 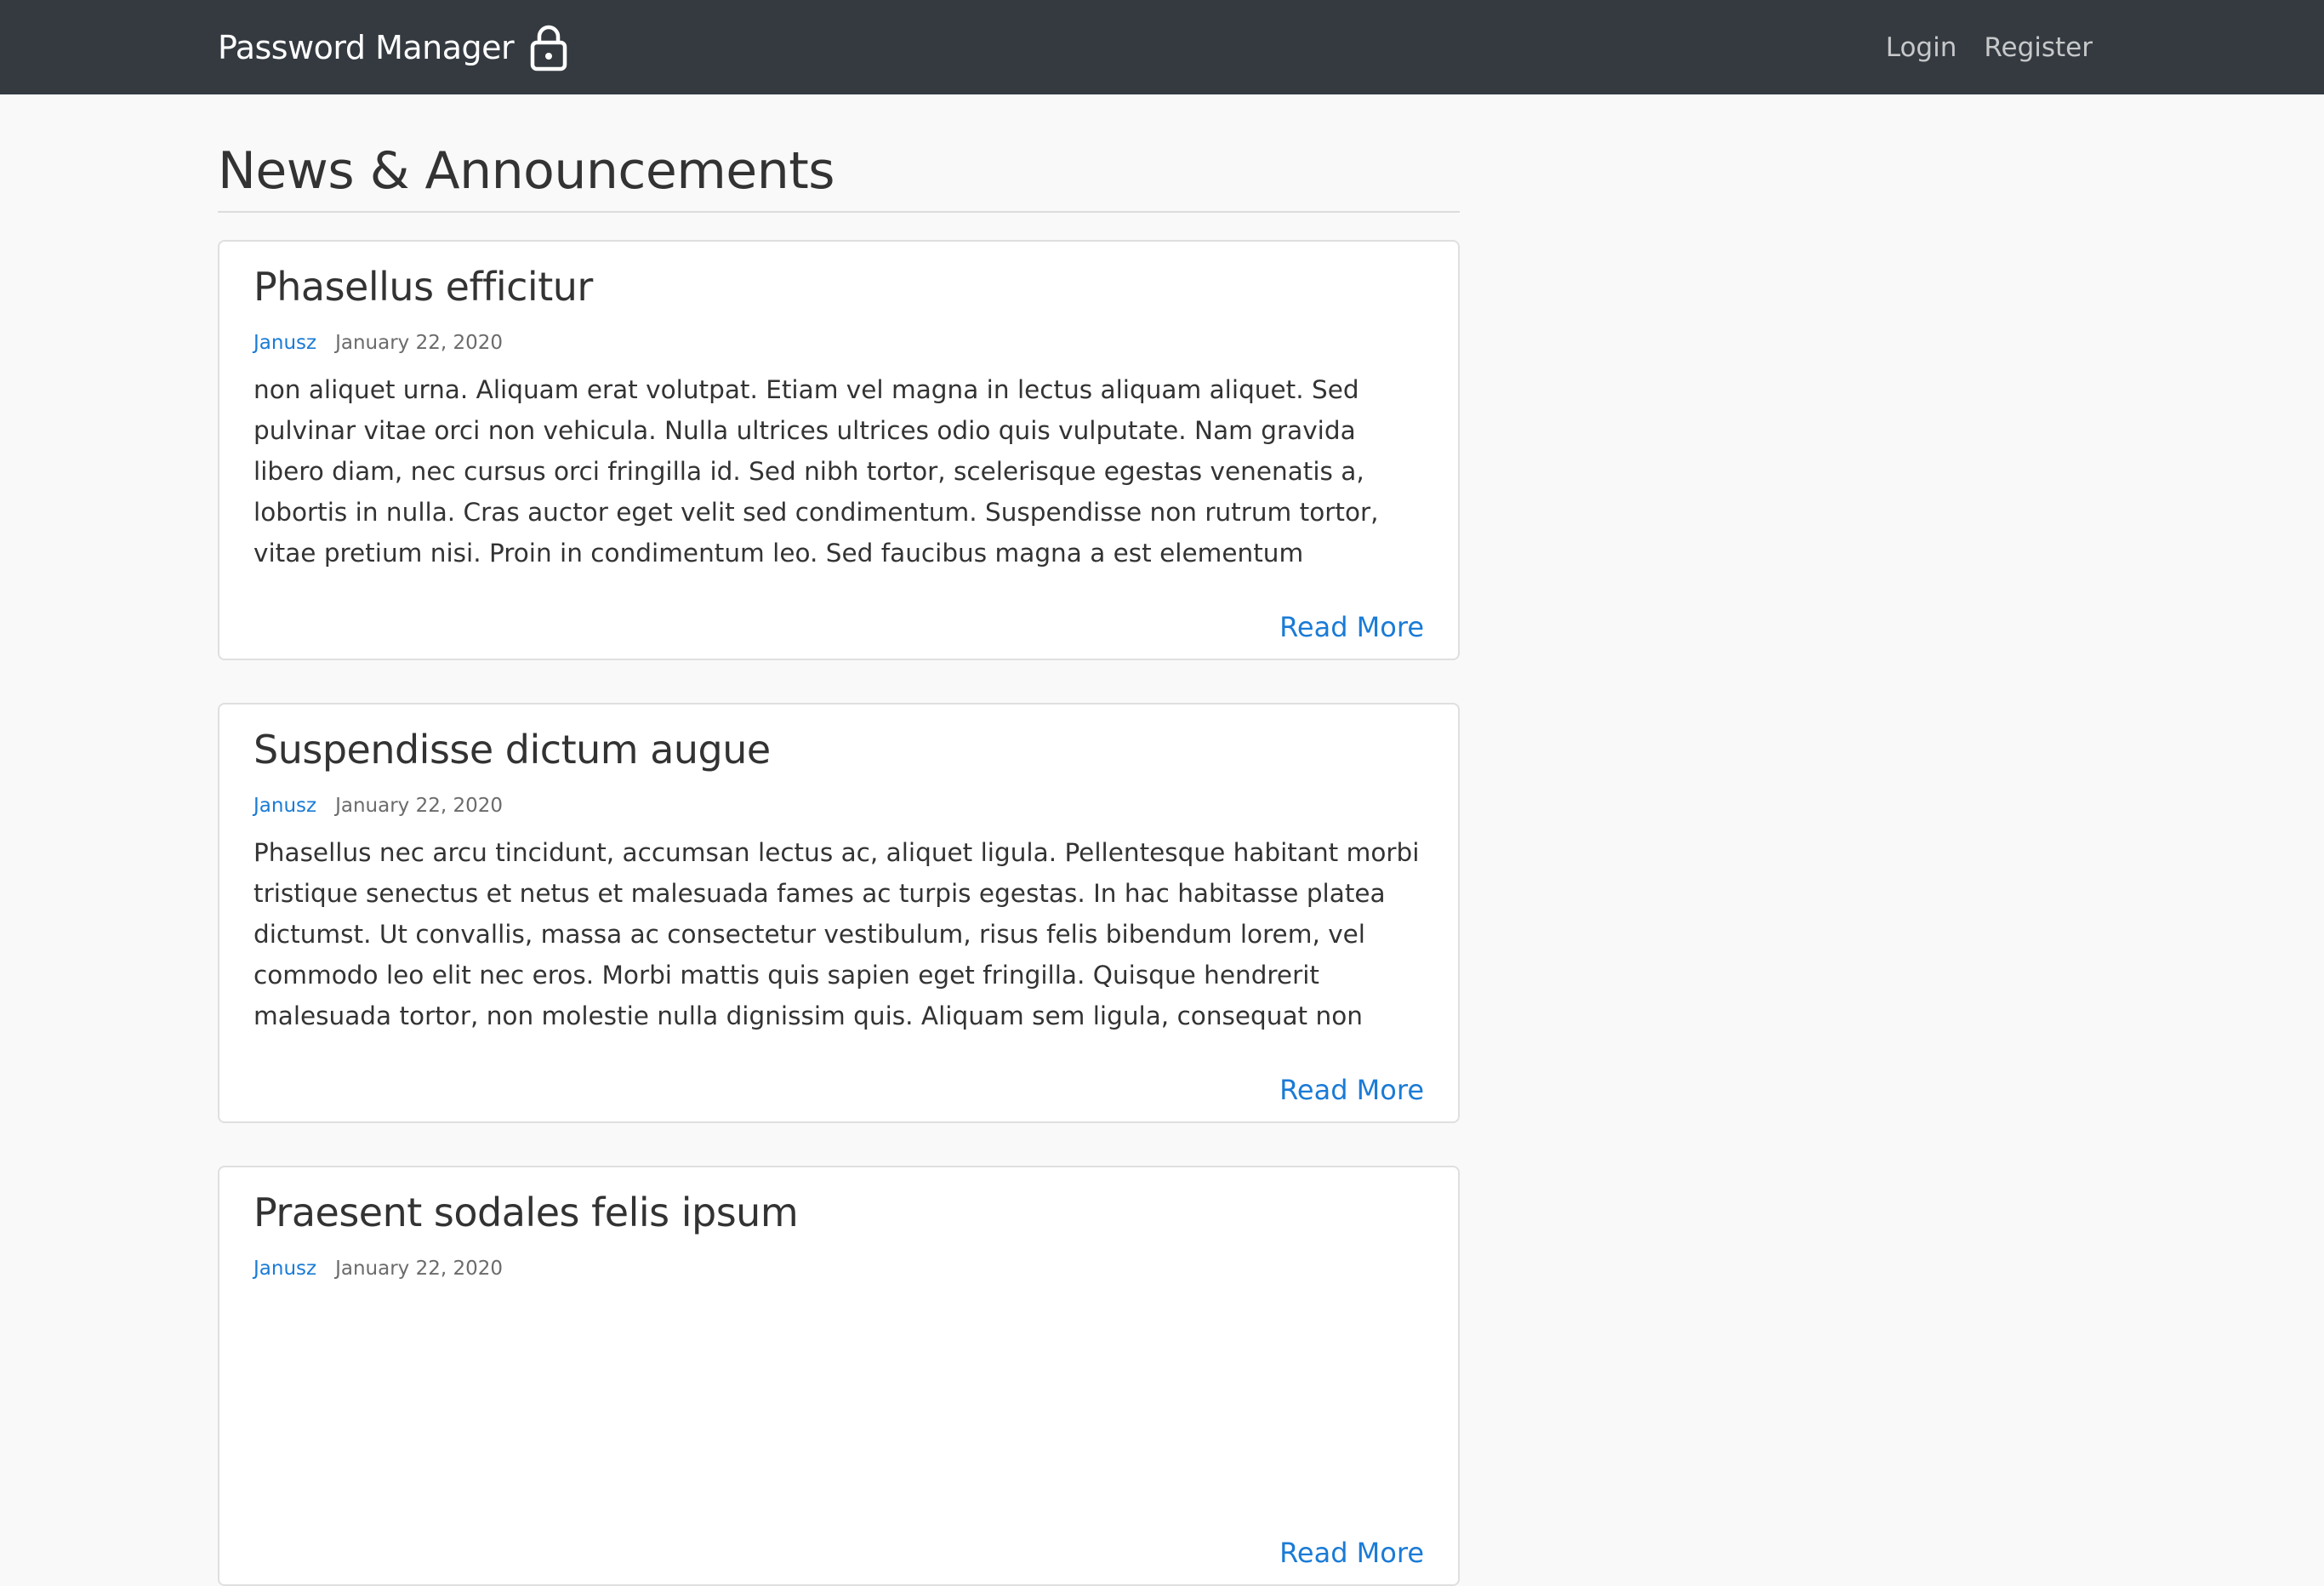 I want to click on lock-icon, so click(x=548, y=48).